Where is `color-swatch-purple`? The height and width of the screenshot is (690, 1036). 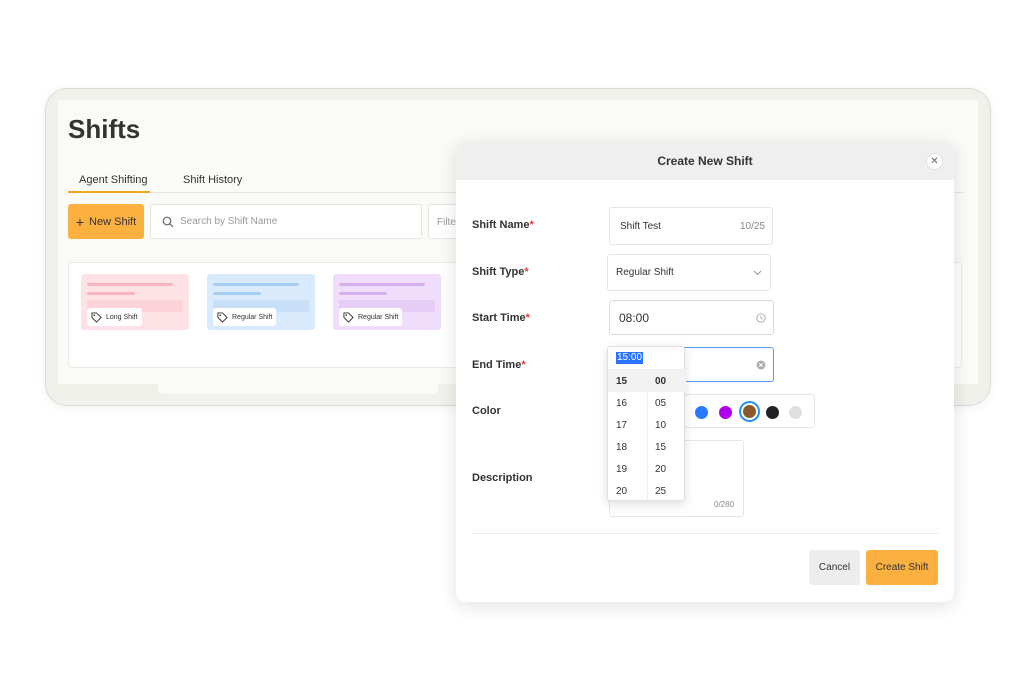 color-swatch-purple is located at coordinates (725, 412).